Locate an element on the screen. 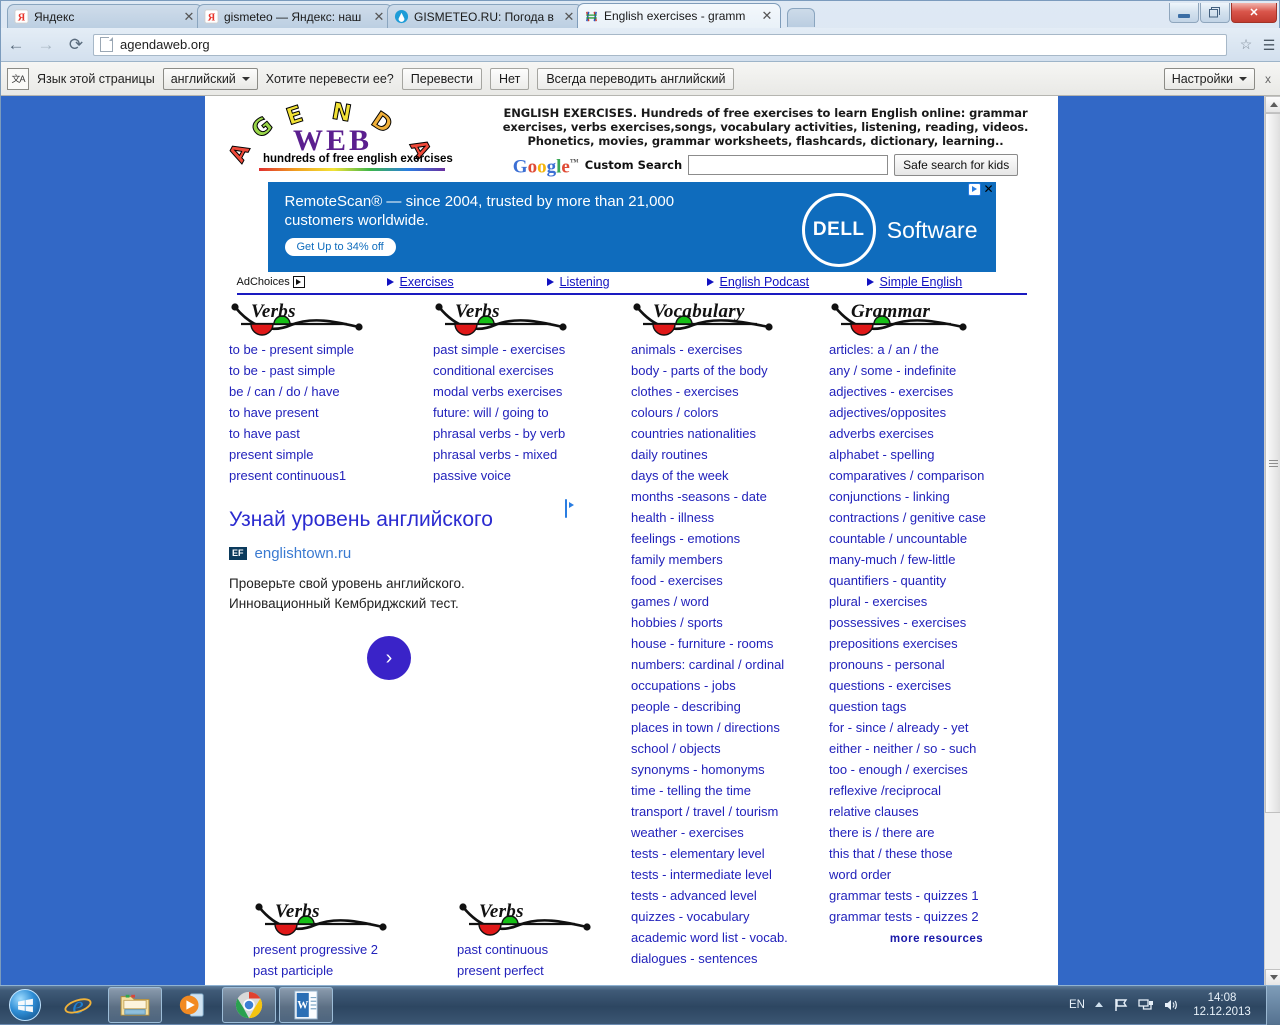 The height and width of the screenshot is (1025, 1280). list-item: colours / colors is located at coordinates (730, 412).